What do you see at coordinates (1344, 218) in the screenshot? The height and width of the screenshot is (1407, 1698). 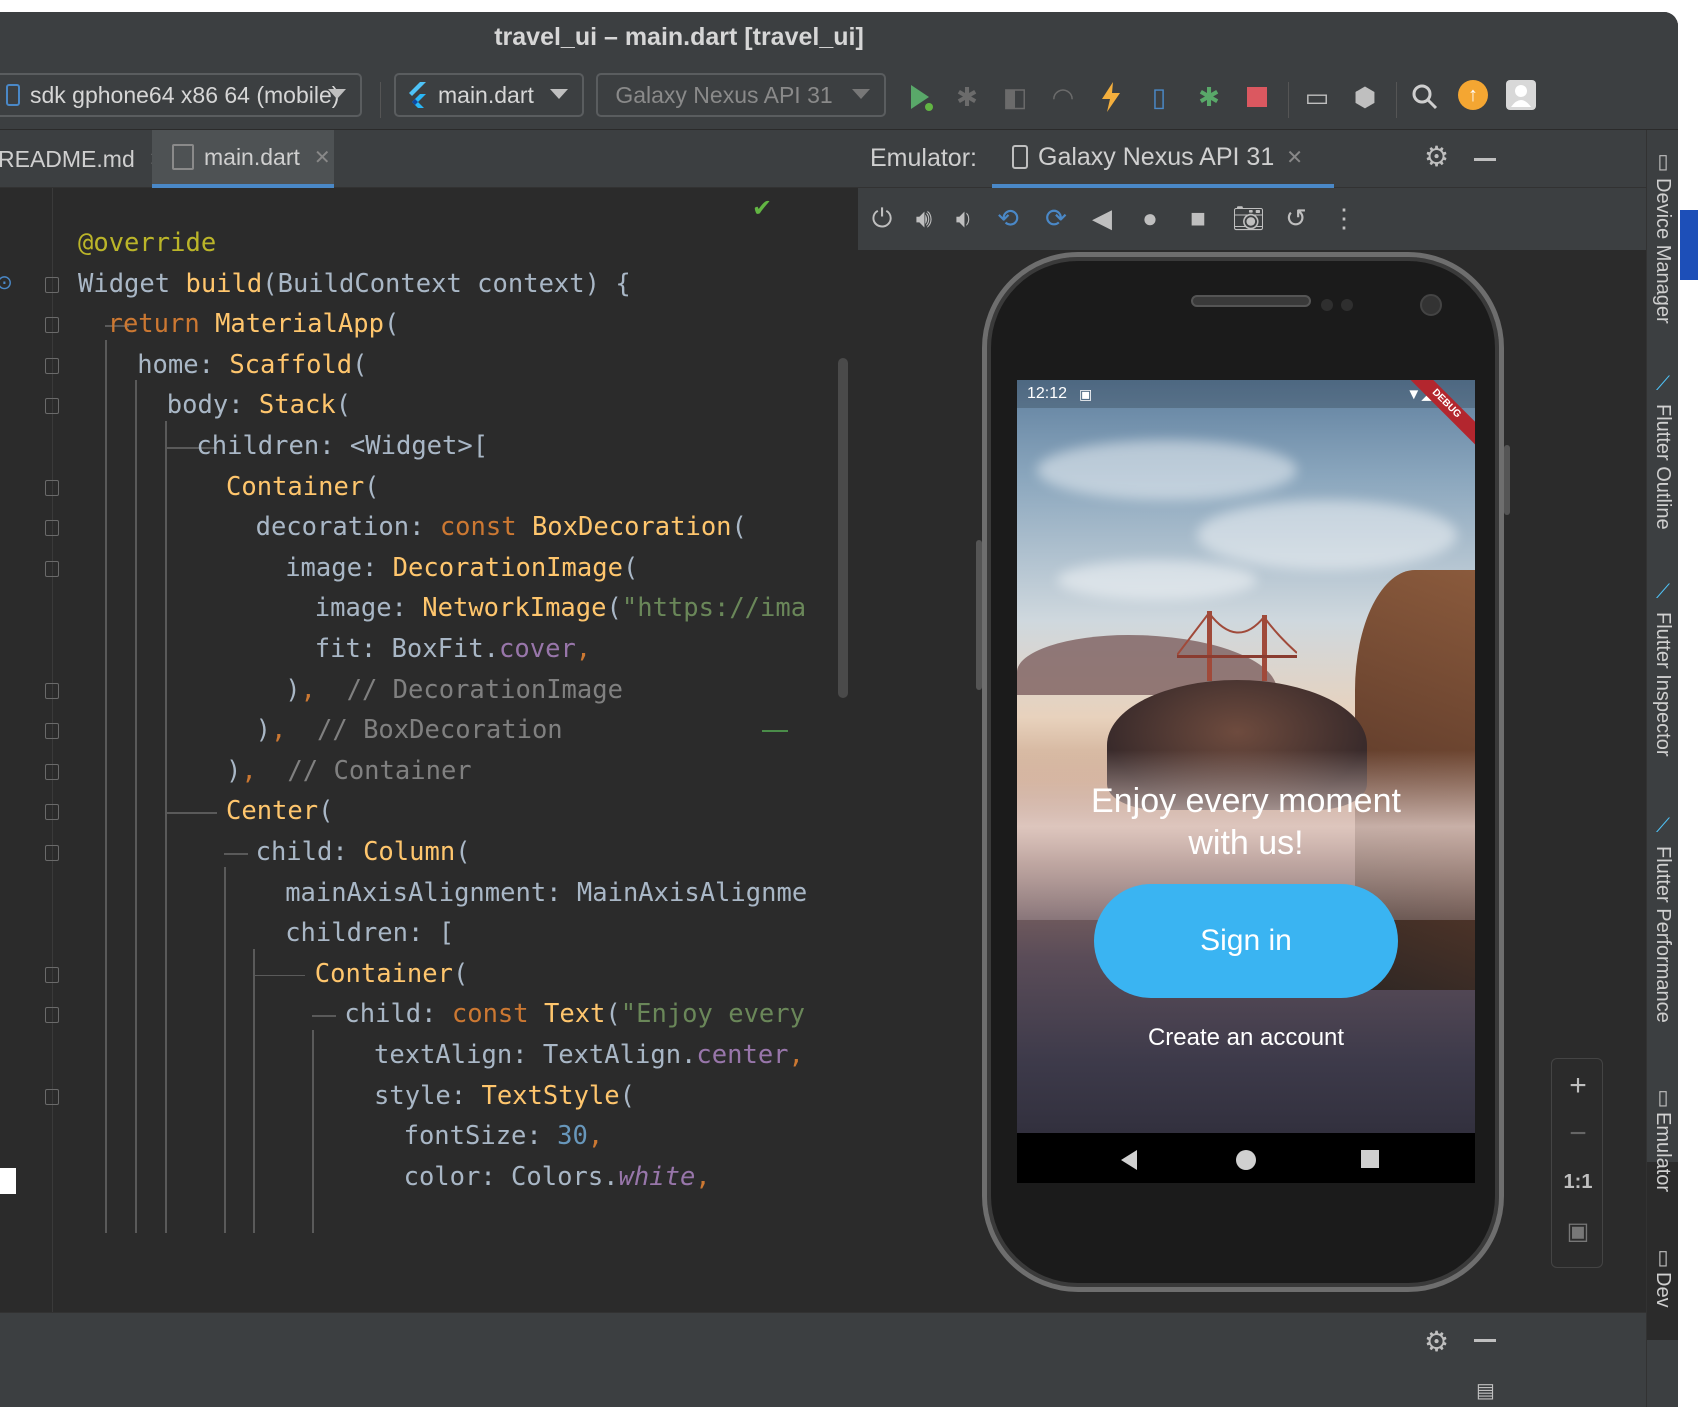 I see `more-options-icon: ⋮` at bounding box center [1344, 218].